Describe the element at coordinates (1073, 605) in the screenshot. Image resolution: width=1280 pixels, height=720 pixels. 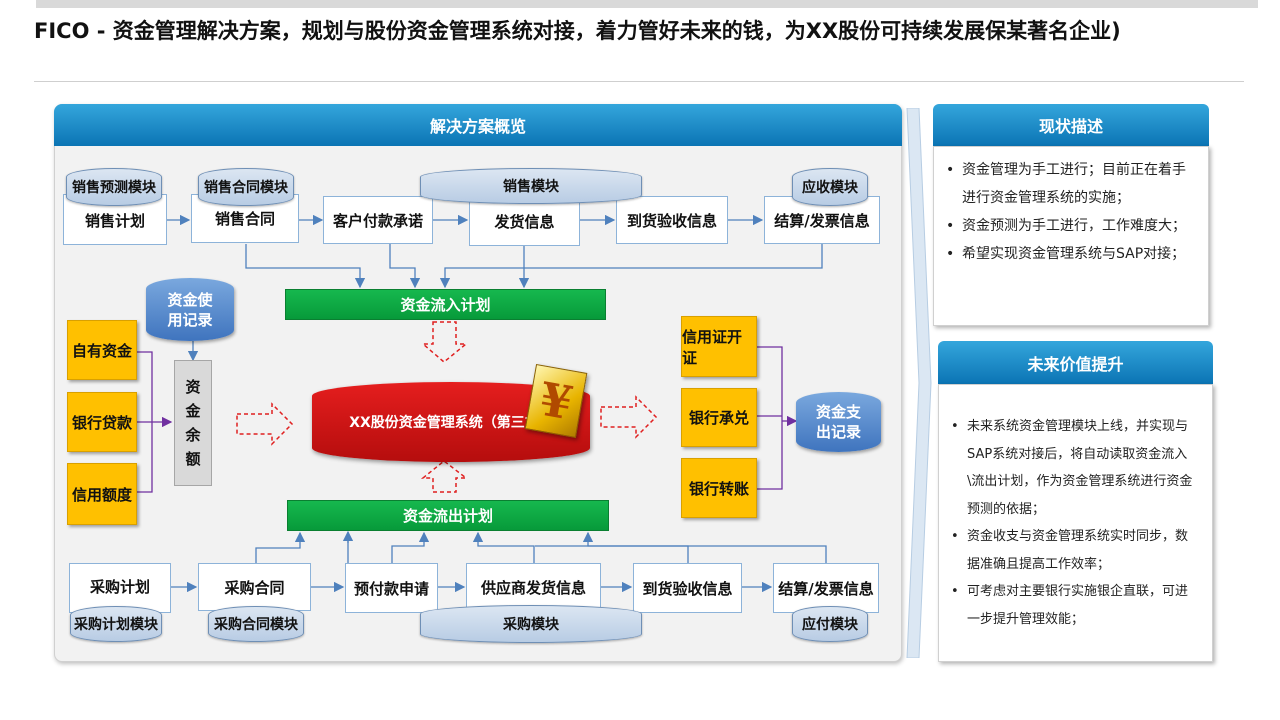
I see `future-item: 可考虑对主要银行实施银企直联，可进一步提升管理效能；` at that location.